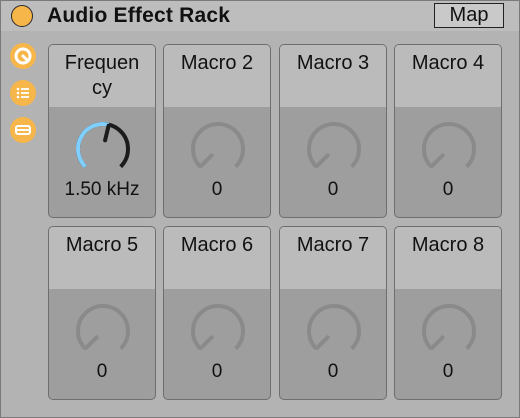 This screenshot has width=520, height=418. I want to click on macro-name-label: Macro 3, so click(333, 63).